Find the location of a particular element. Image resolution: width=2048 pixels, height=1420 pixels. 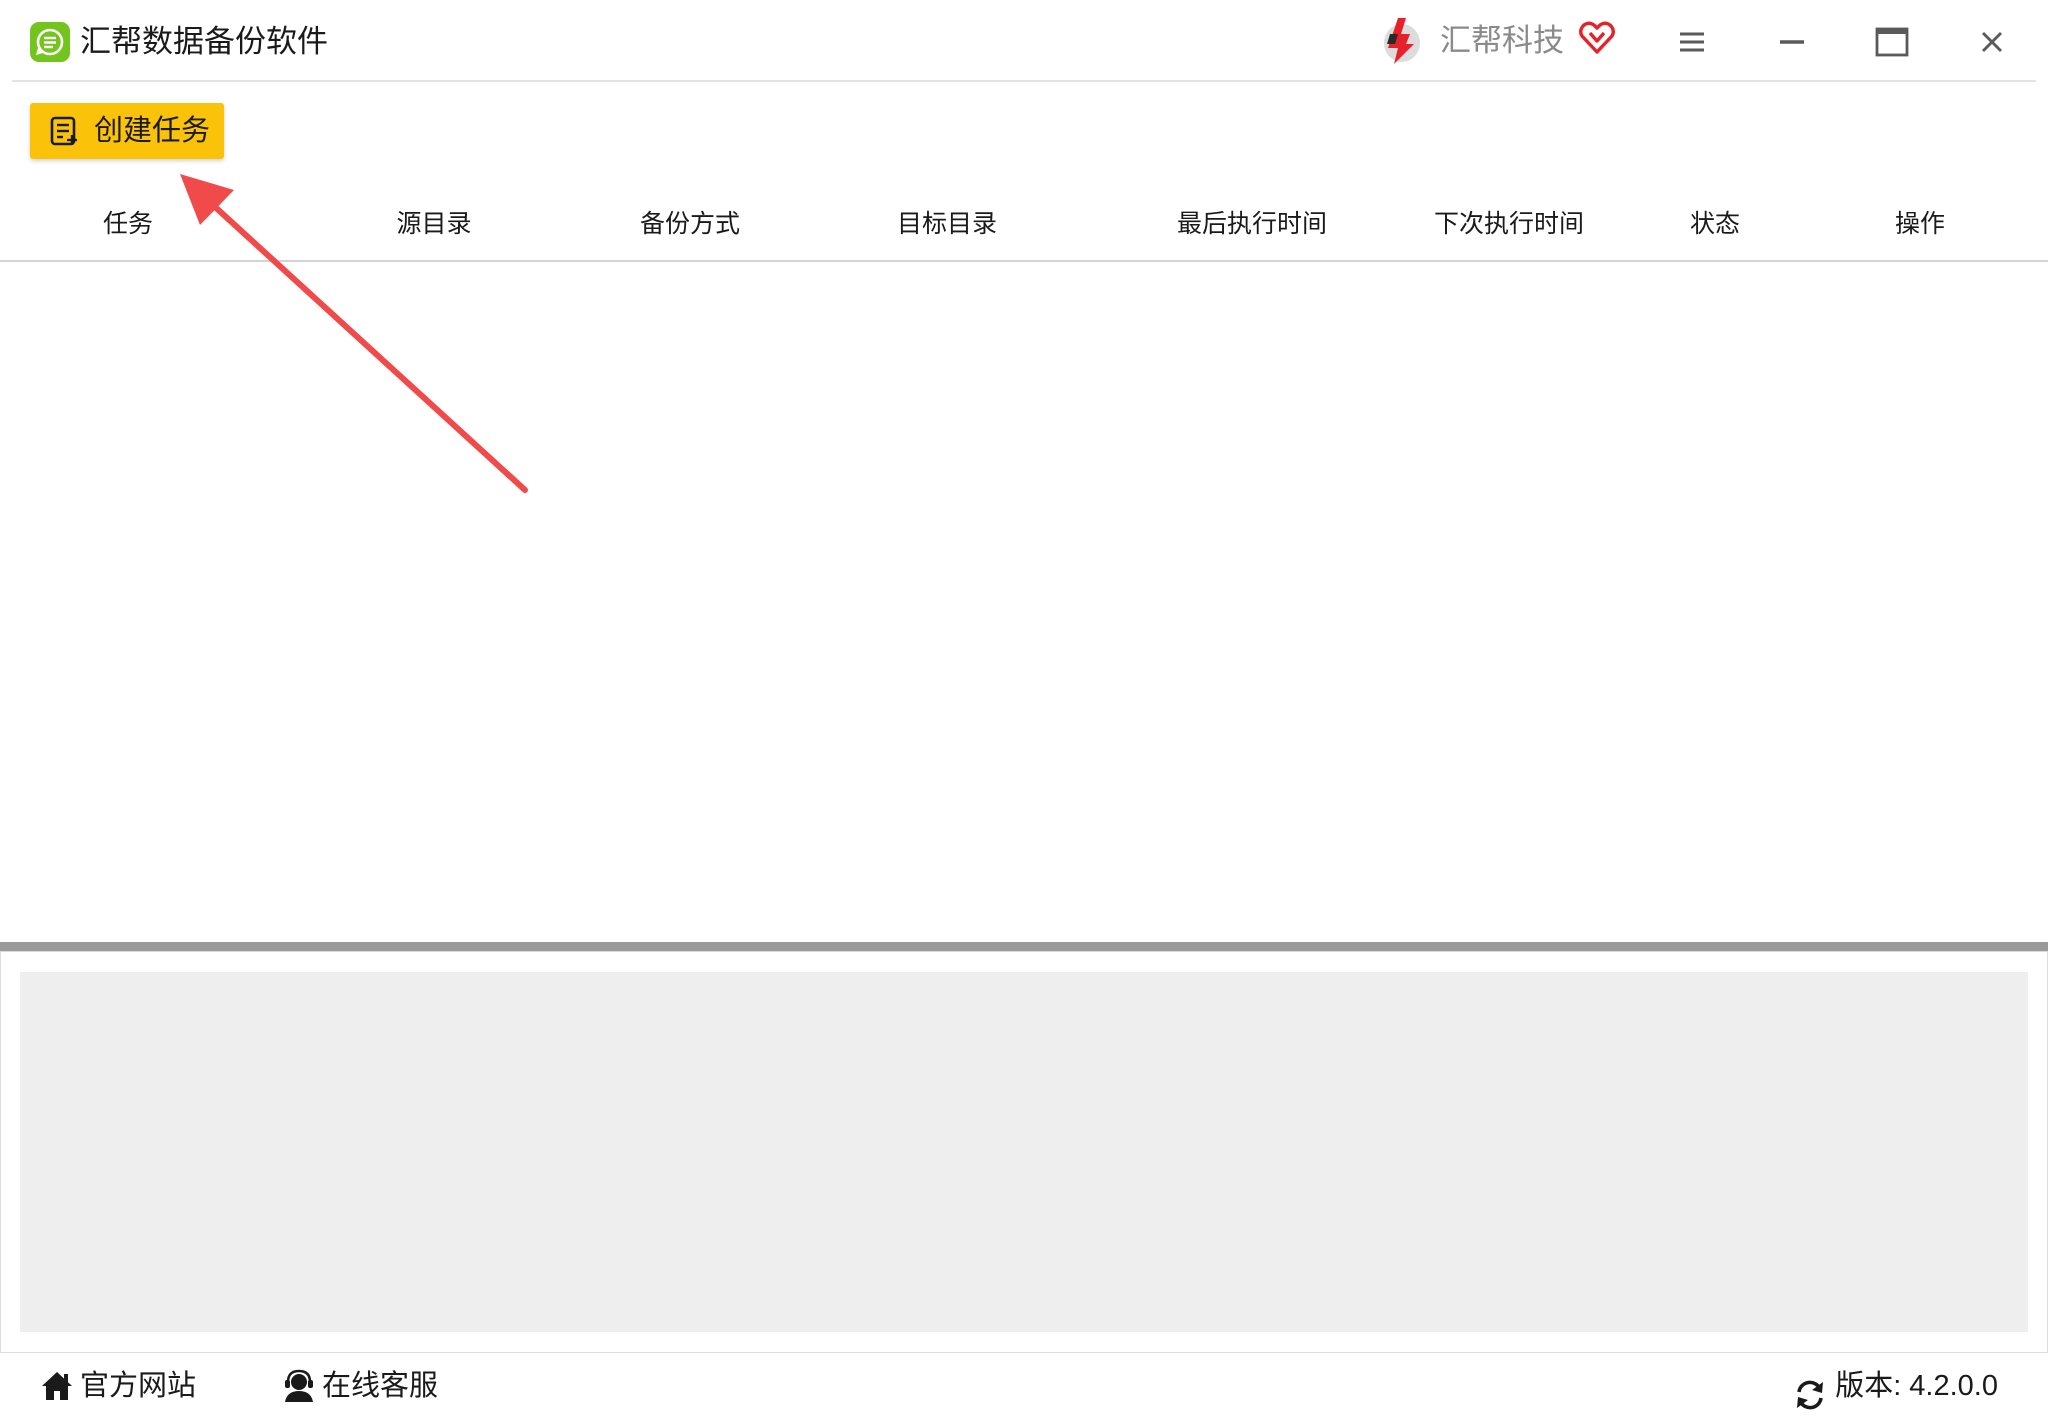

title-bar-divider is located at coordinates (1024, 81).